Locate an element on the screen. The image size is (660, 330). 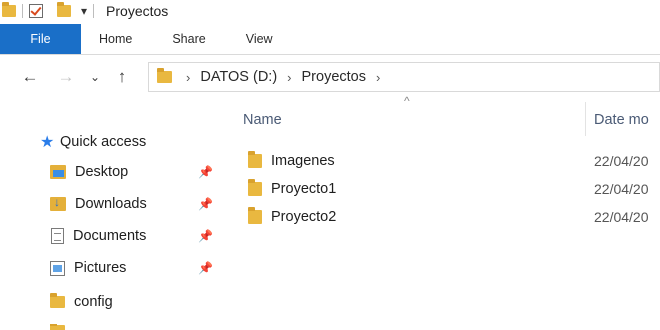
nav-item-pictures: Pictures 📌 is located at coordinates (135, 268).